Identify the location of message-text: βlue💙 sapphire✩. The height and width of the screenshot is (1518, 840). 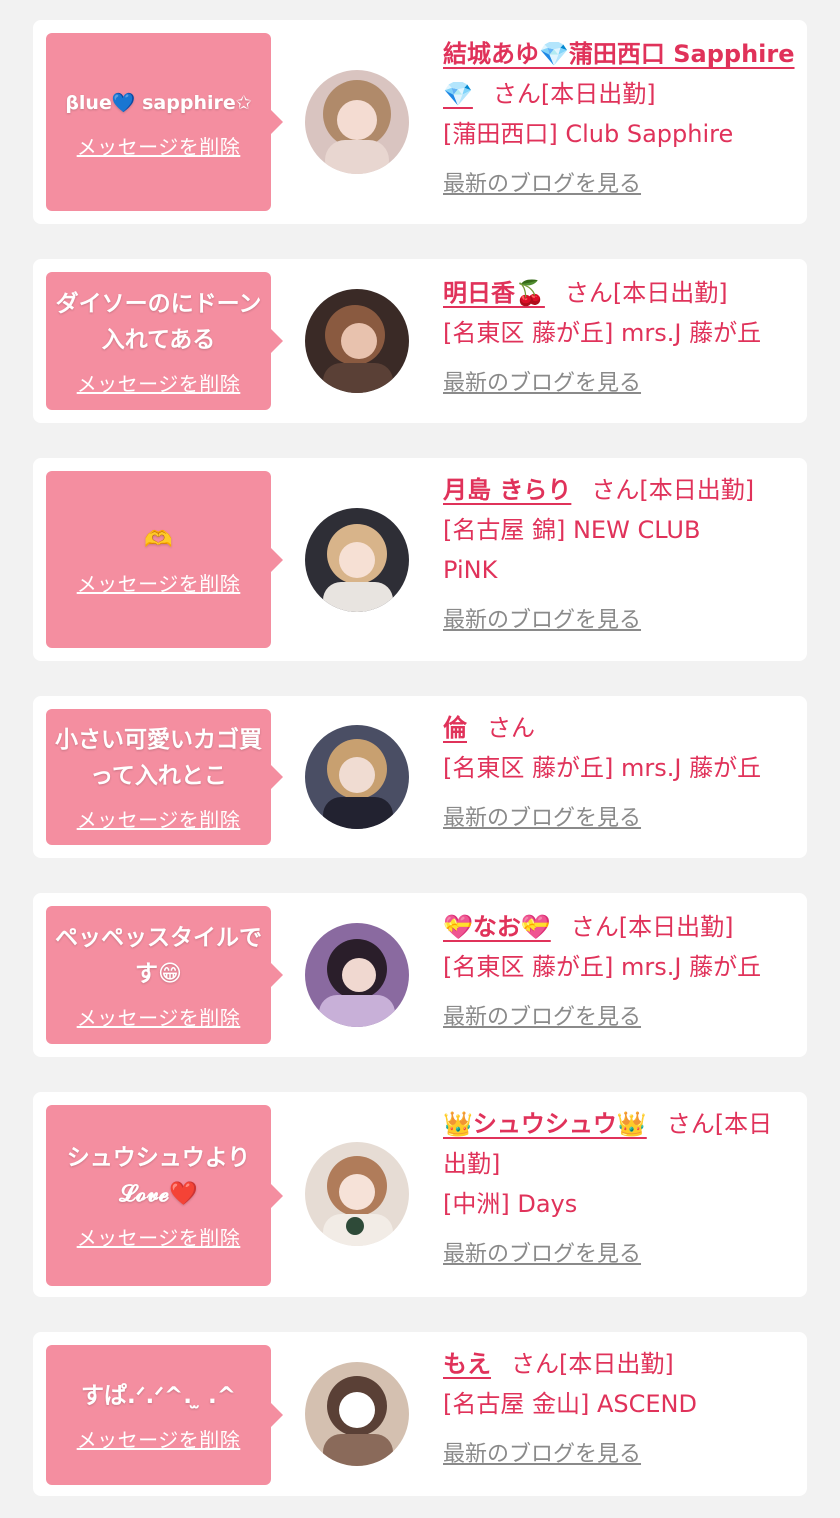
(158, 102).